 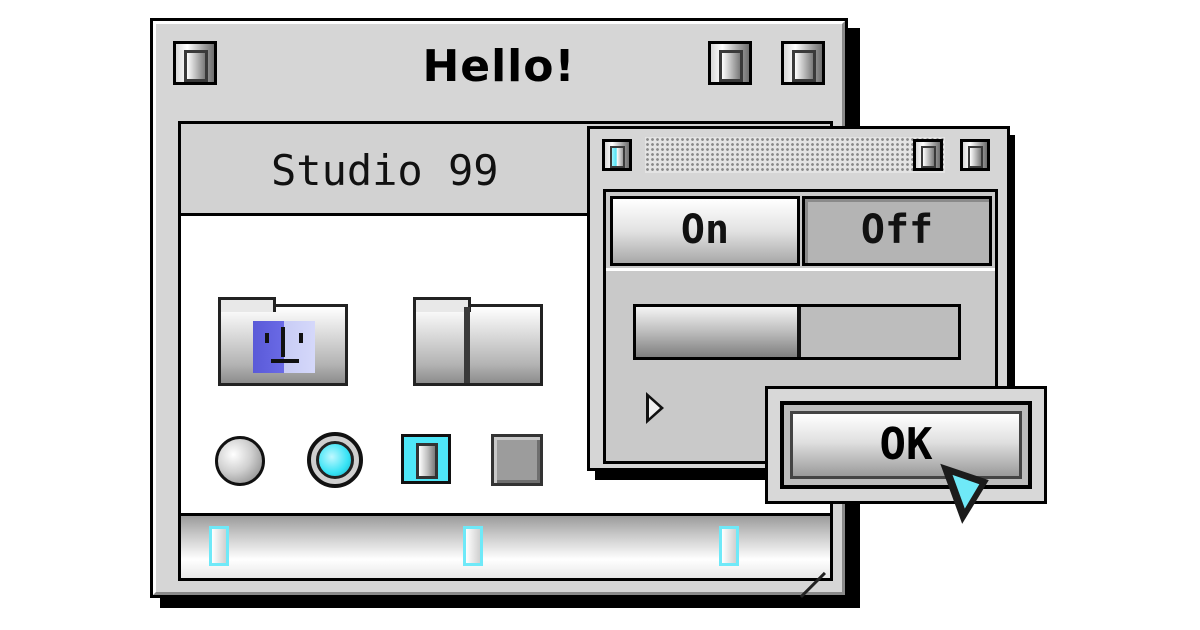 I want to click on palette-title-bar, so click(x=798, y=156).